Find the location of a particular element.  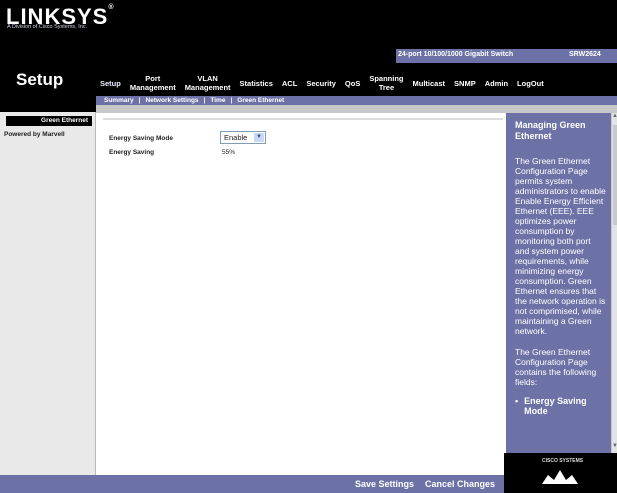

content-rule is located at coordinates (303, 119).